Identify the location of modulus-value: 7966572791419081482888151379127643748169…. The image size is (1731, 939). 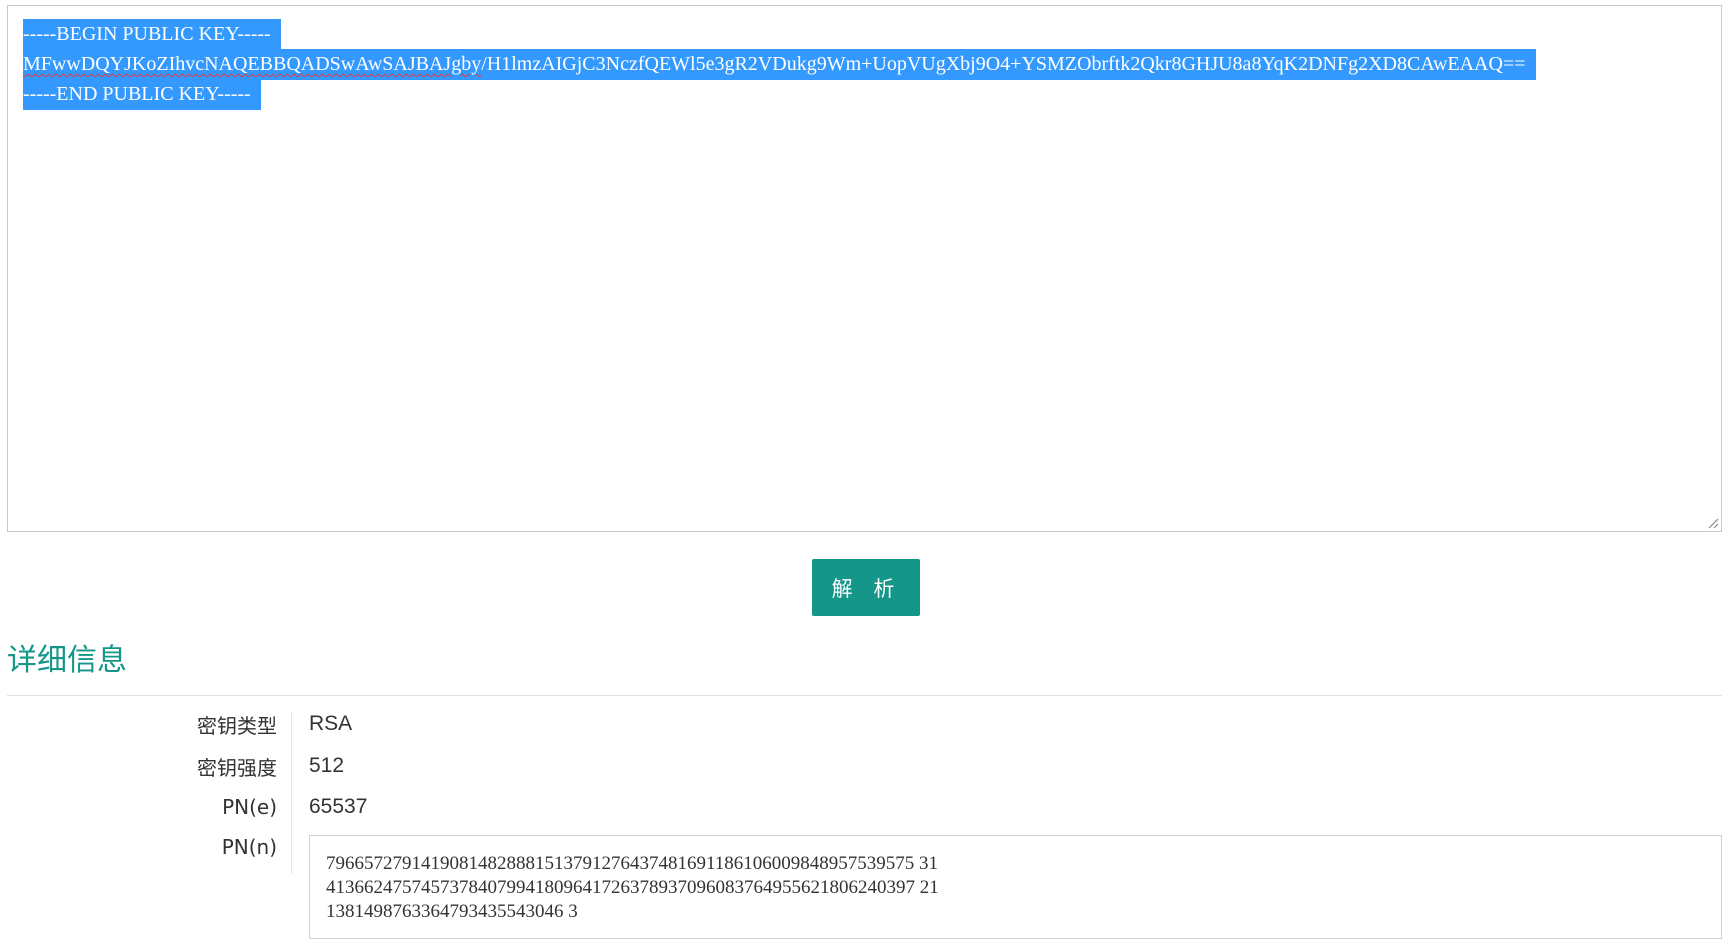
(632, 888).